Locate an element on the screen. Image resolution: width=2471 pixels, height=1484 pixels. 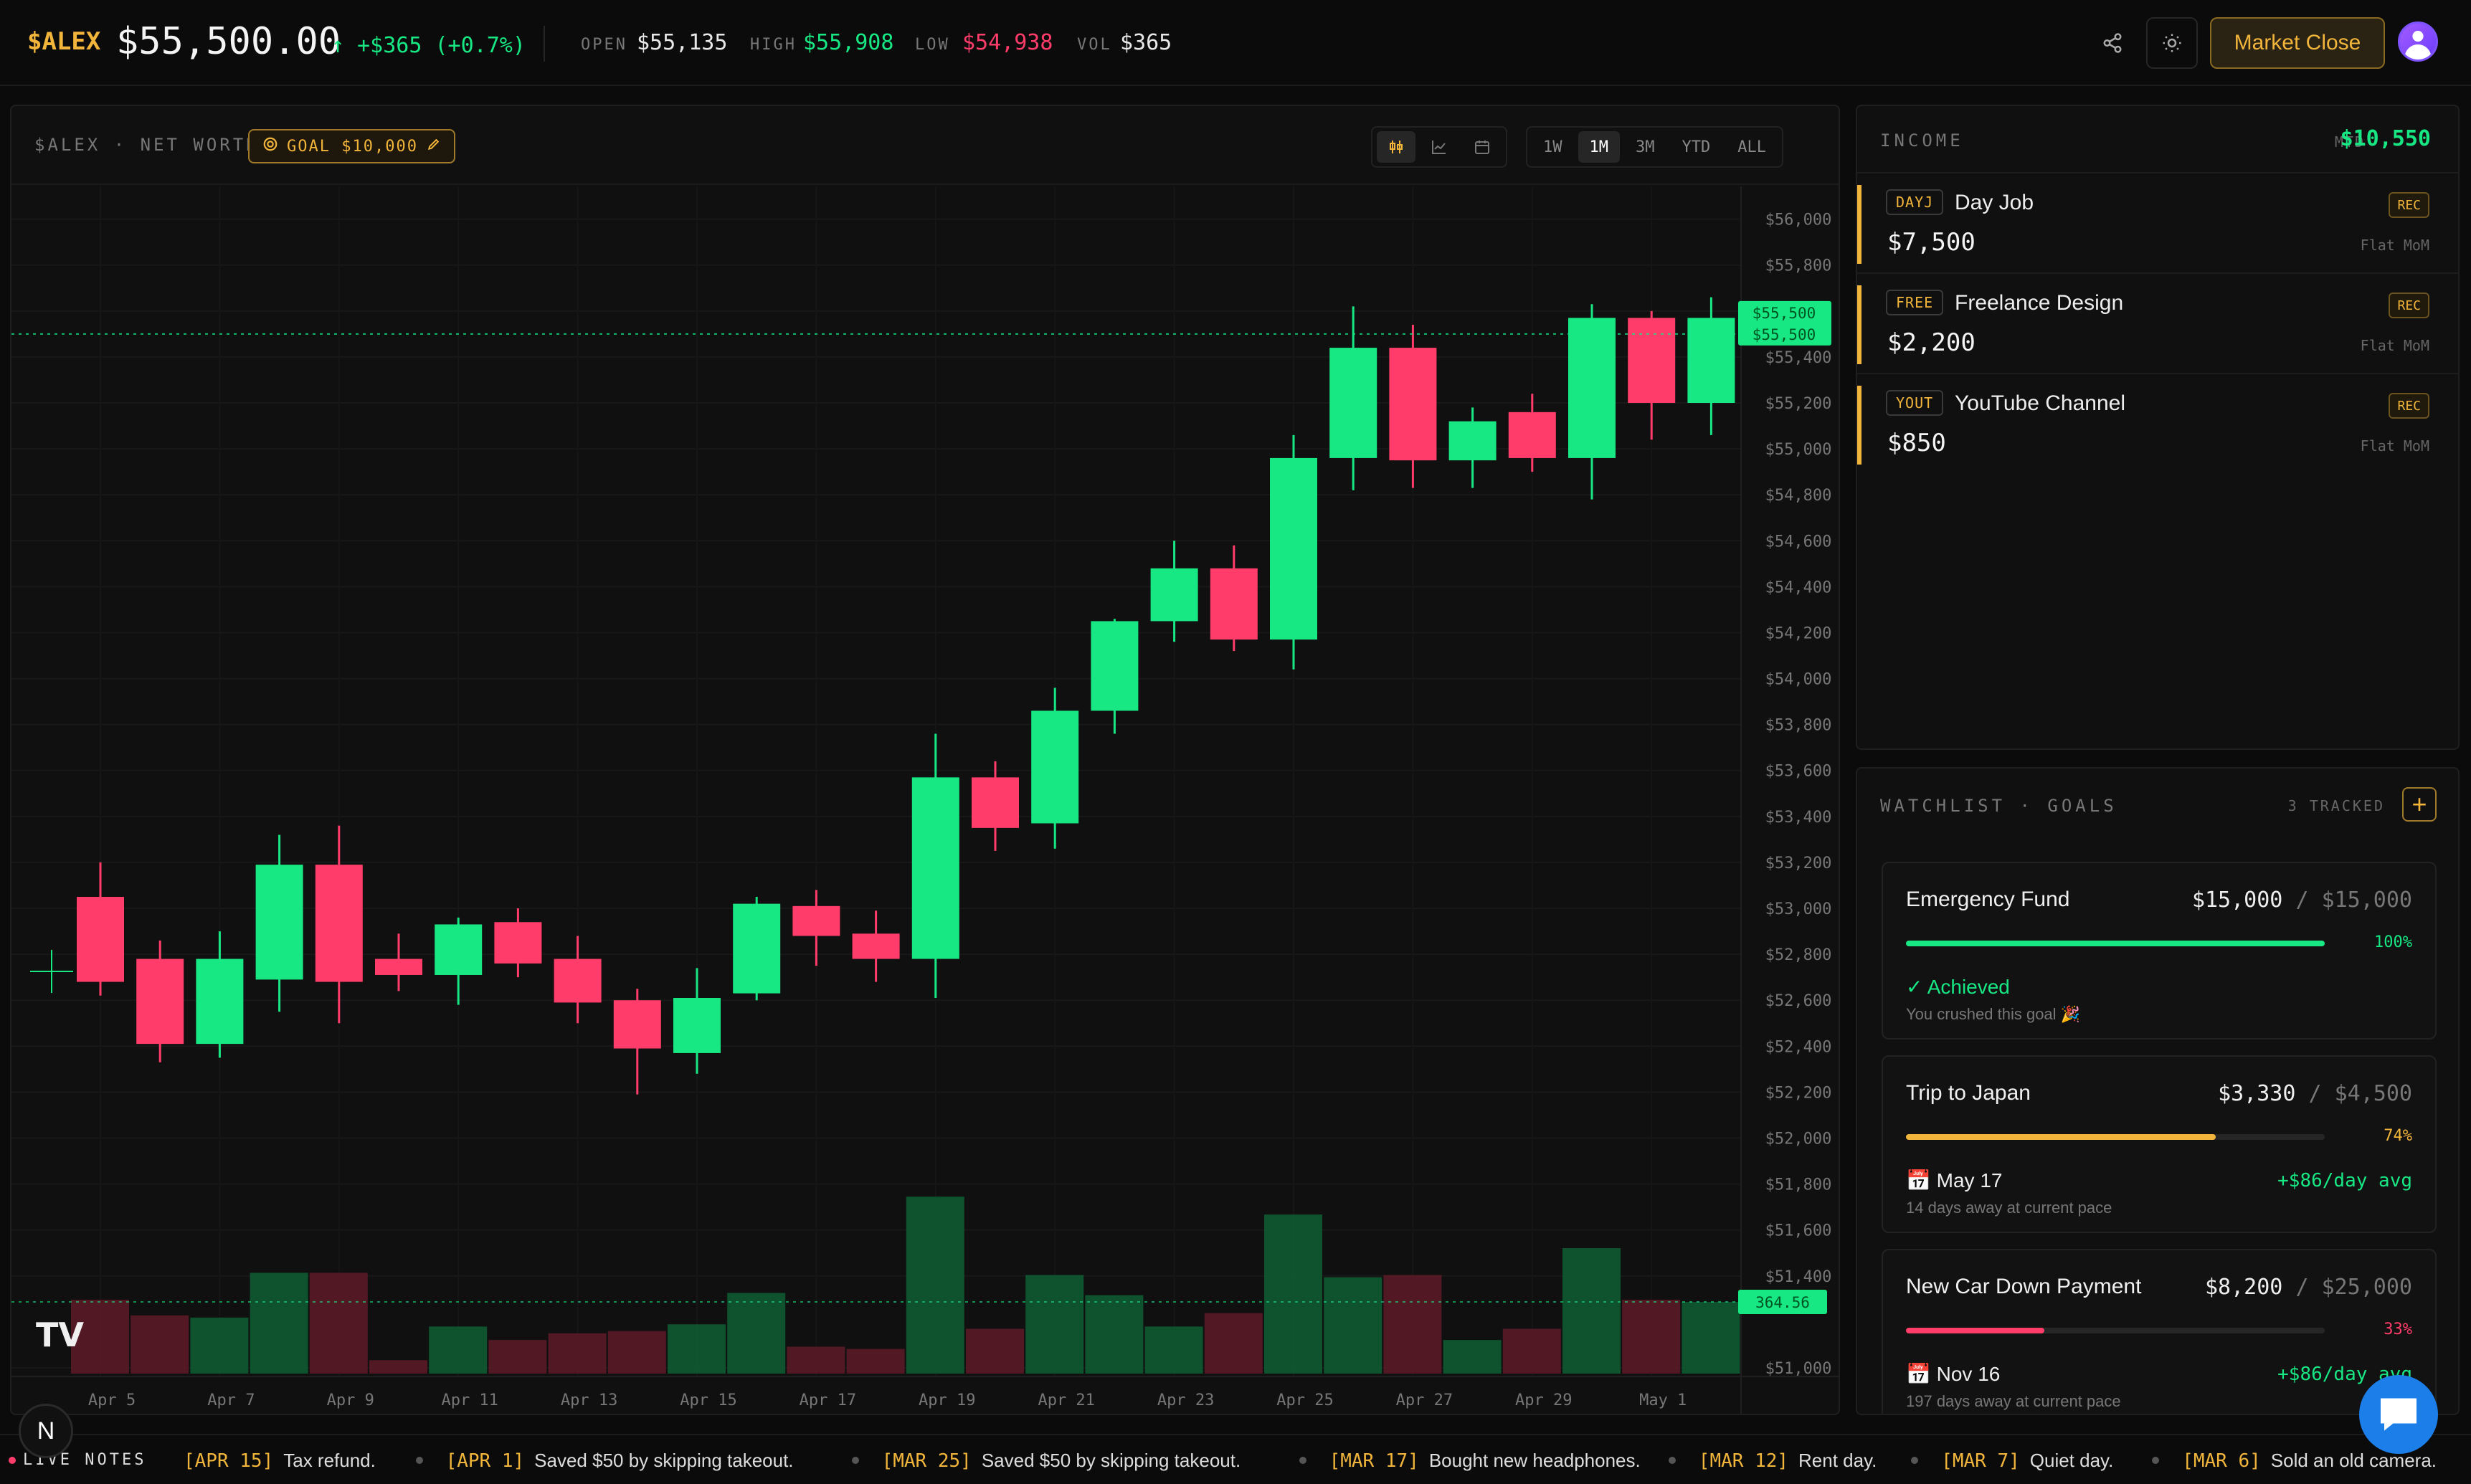
live-note: [APR 15] Tax refund. is located at coordinates (280, 1461).